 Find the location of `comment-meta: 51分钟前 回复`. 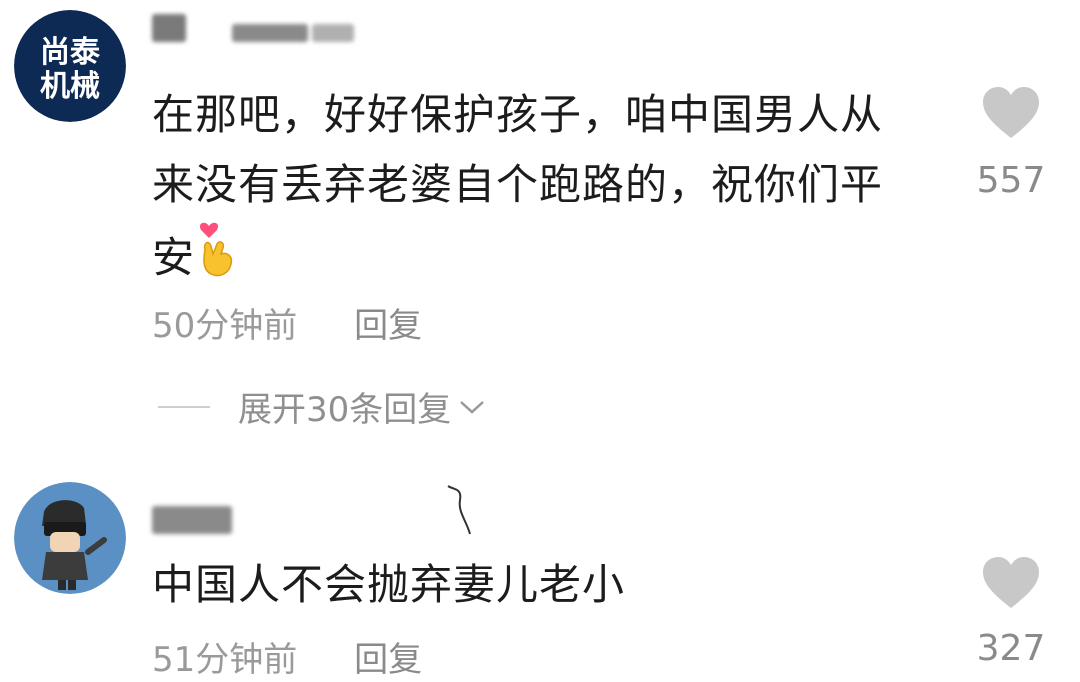

comment-meta: 51分钟前 回复 is located at coordinates (287, 656).